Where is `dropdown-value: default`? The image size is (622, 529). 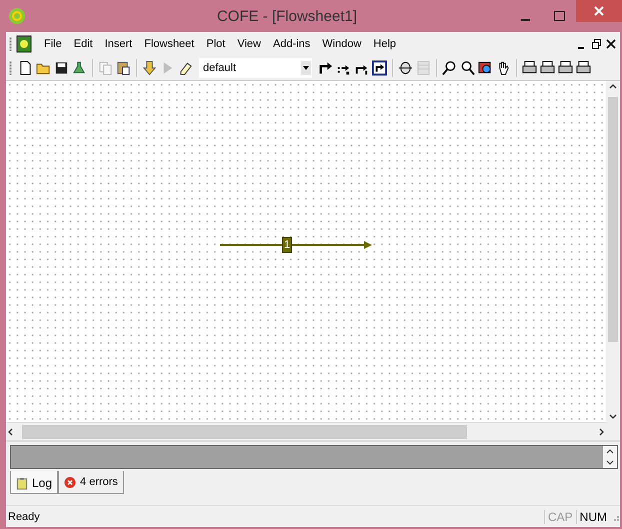 dropdown-value: default is located at coordinates (219, 68).